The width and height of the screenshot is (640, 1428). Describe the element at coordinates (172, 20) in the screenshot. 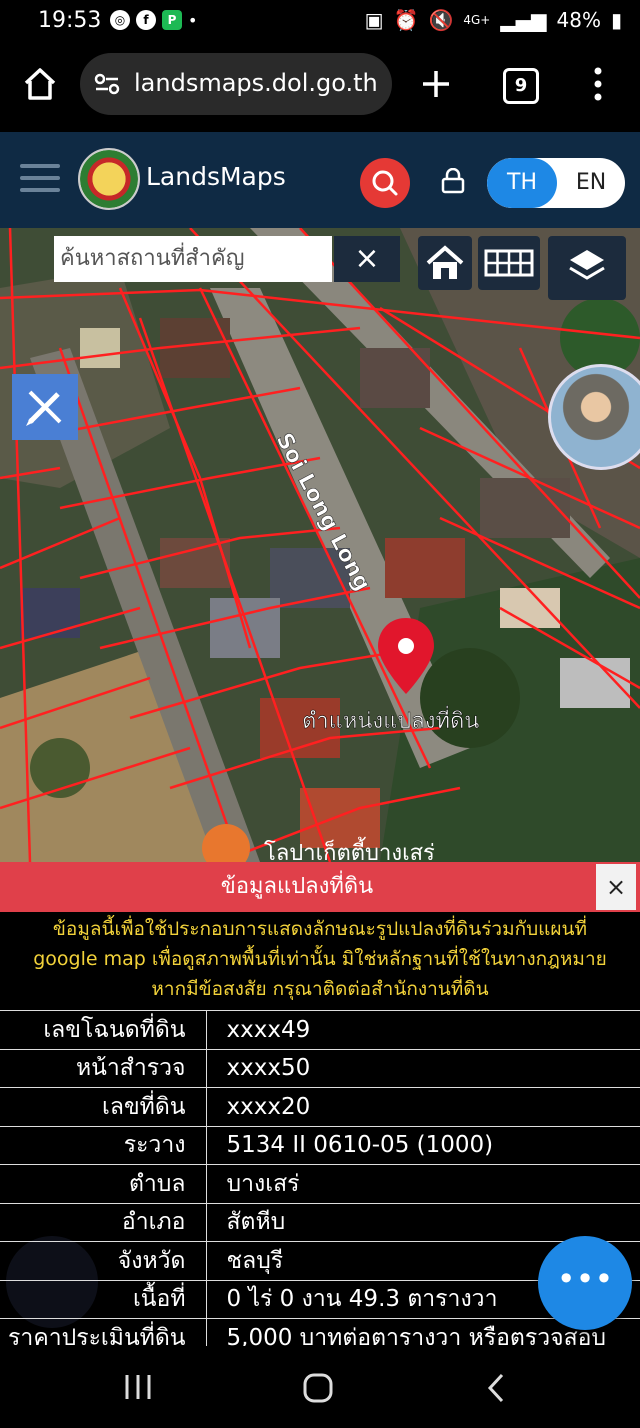

I see `payment-app-icon: P` at that location.